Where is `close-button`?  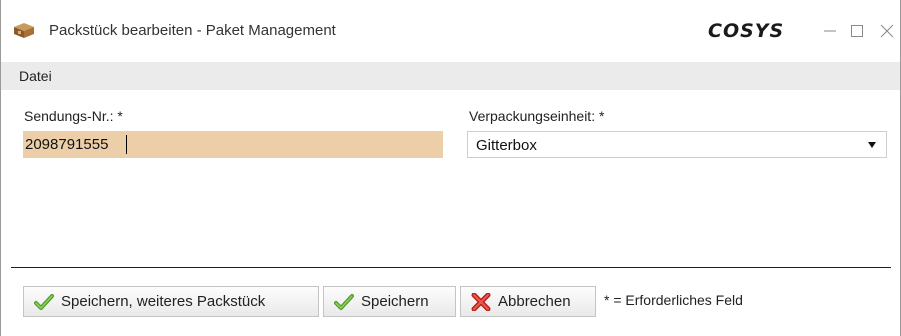
close-button is located at coordinates (887, 31).